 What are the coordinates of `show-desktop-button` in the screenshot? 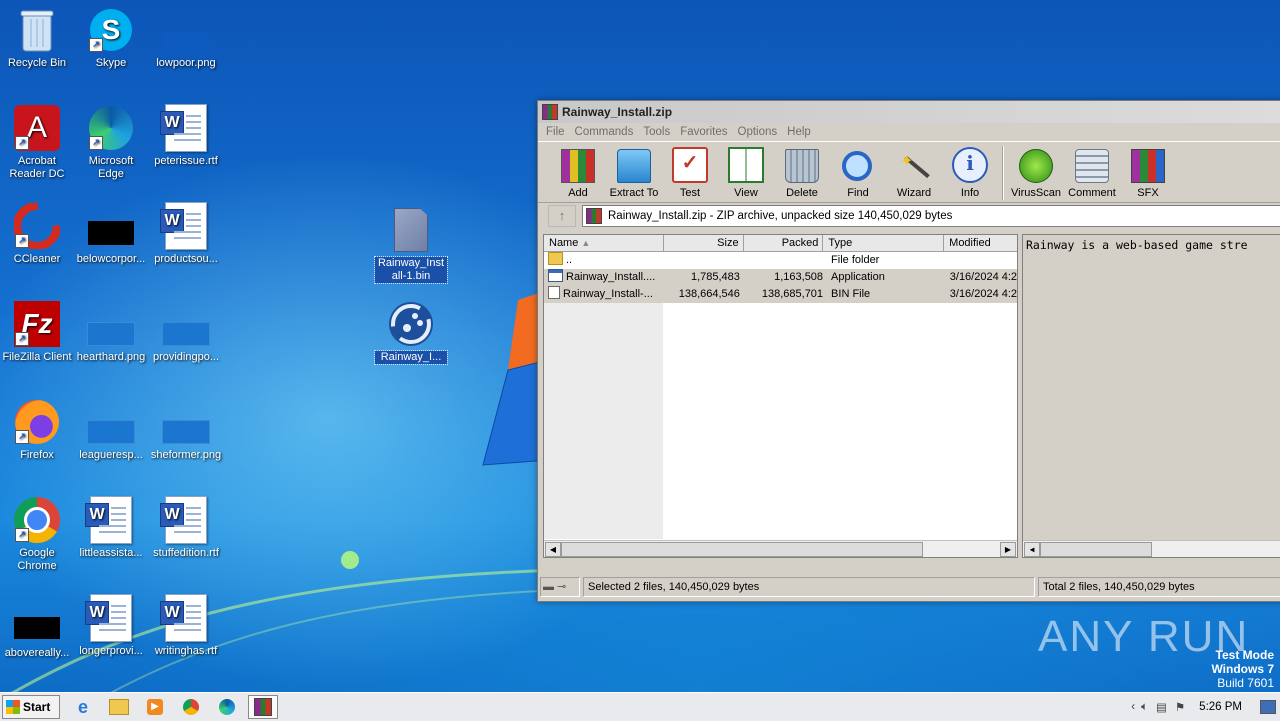 It's located at (1268, 707).